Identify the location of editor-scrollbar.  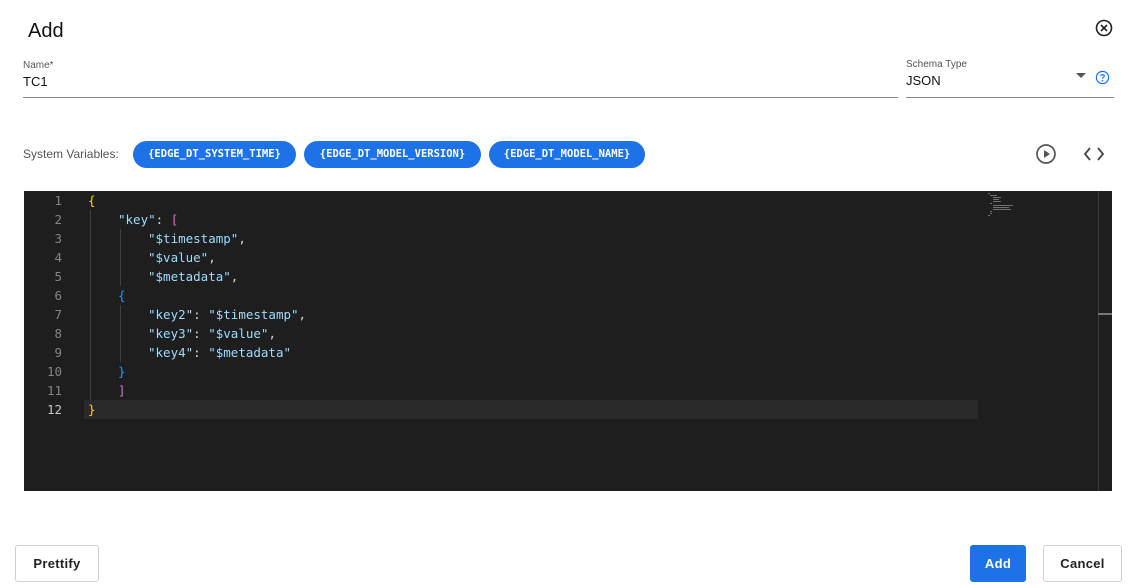
(1098, 341).